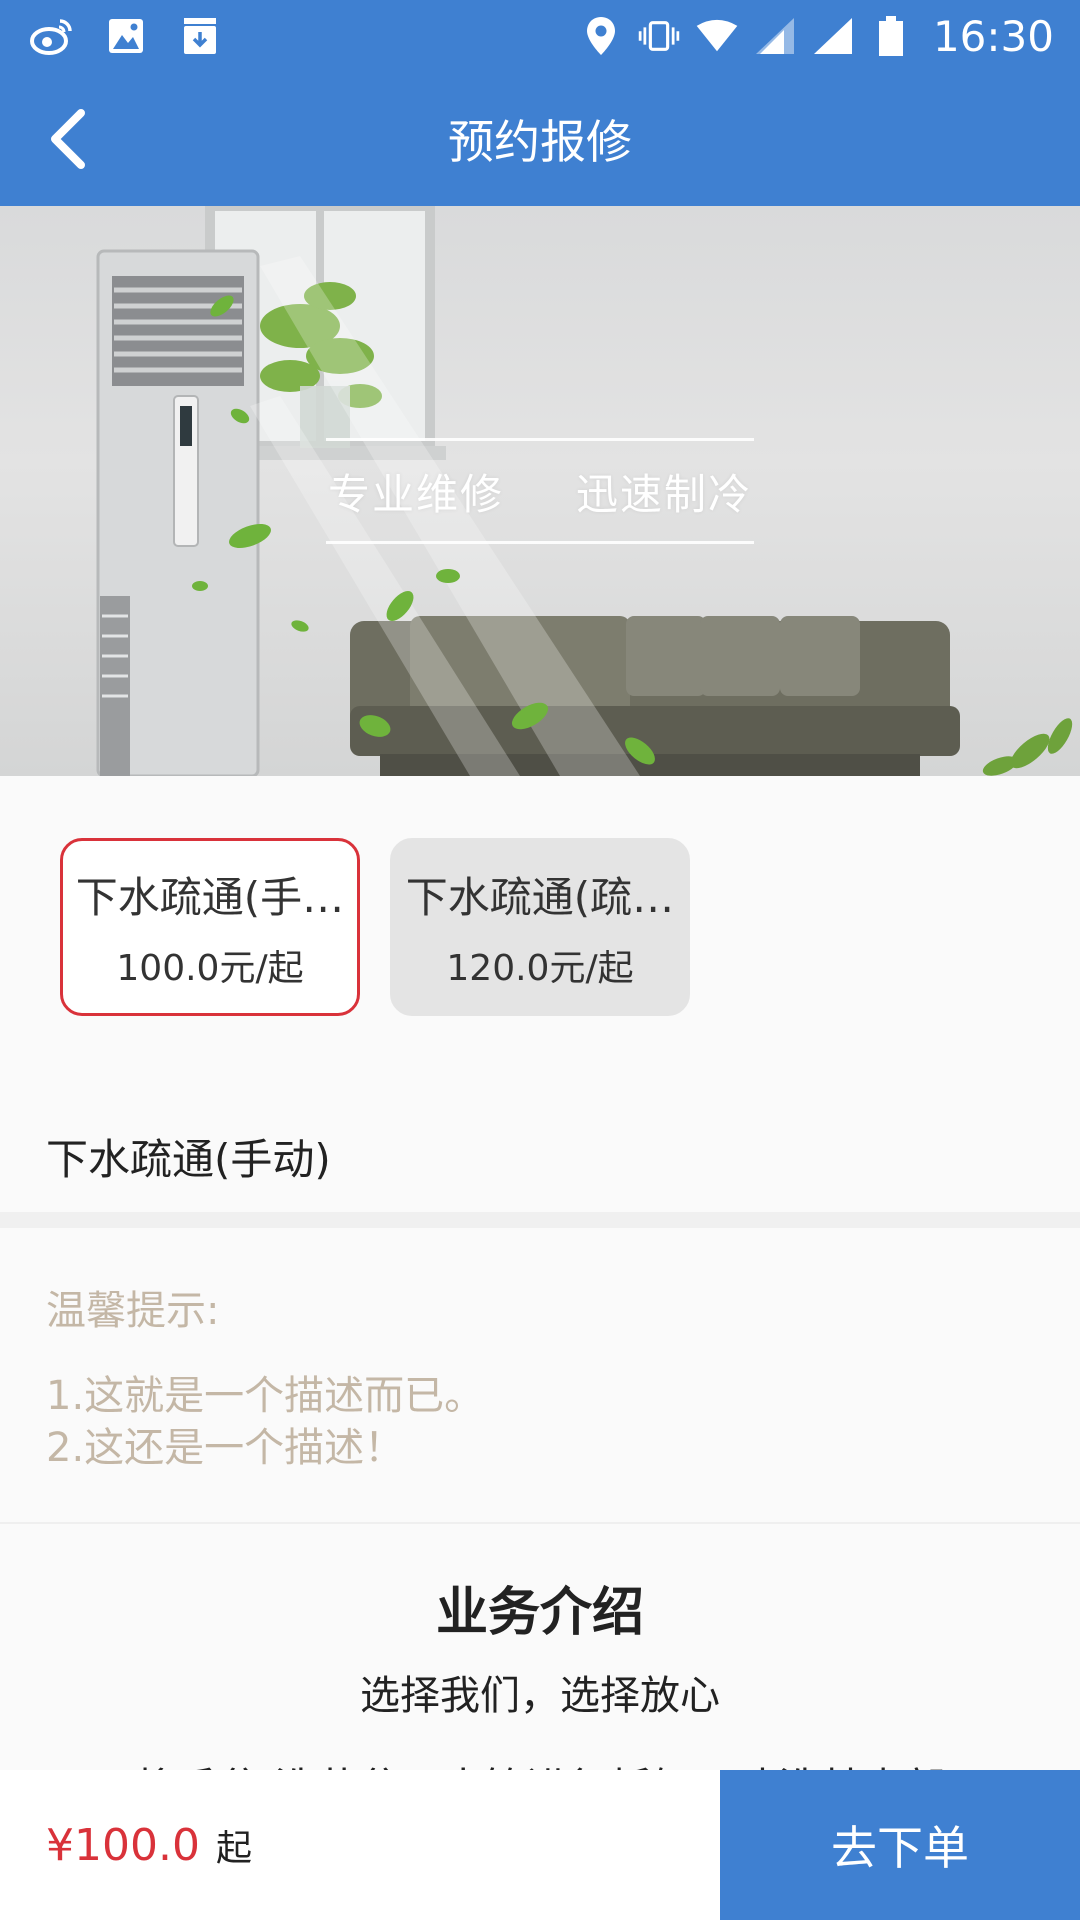 This screenshot has width=1080, height=1920. What do you see at coordinates (540, 142) in the screenshot?
I see `page-title: 预约报修` at bounding box center [540, 142].